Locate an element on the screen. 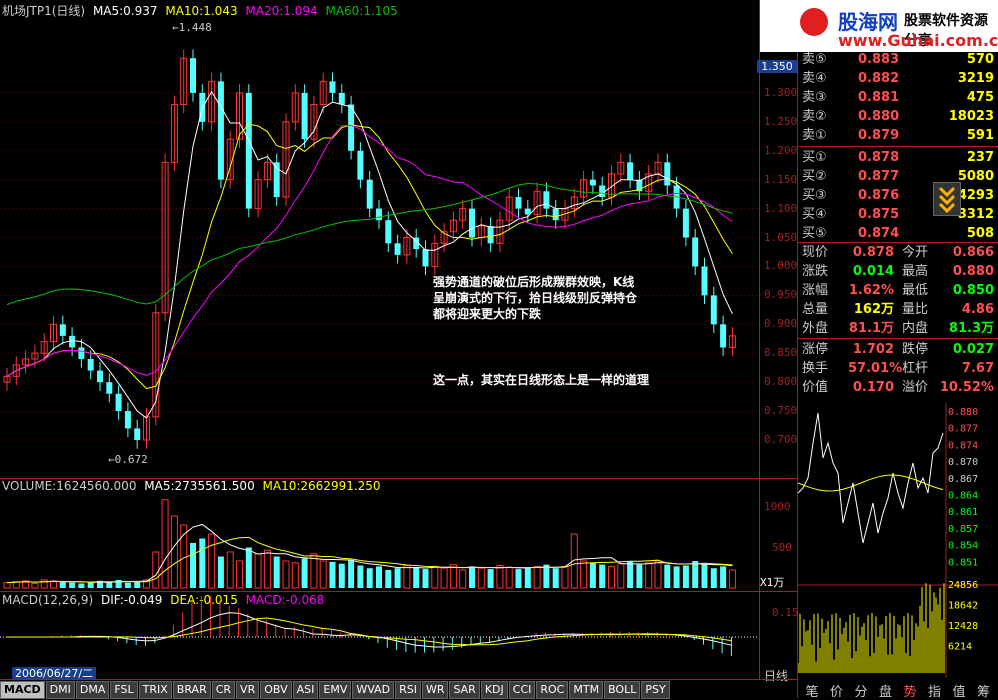 The image size is (998, 700). tab-kdj: KDJ is located at coordinates (494, 690).